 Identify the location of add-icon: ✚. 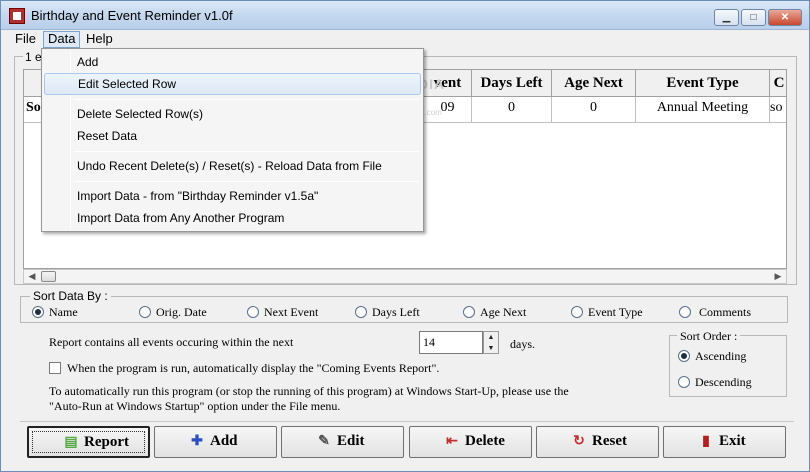
(197, 441).